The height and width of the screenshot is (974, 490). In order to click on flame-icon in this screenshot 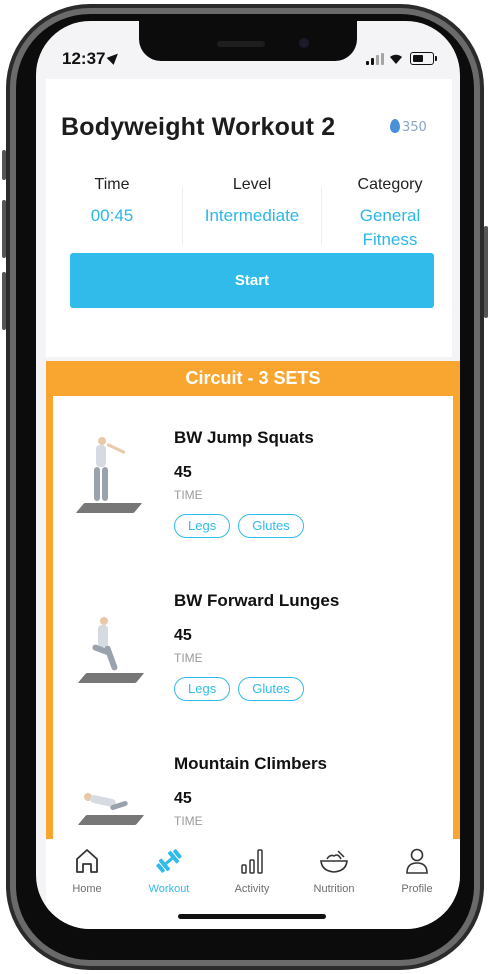, I will do `click(395, 126)`.